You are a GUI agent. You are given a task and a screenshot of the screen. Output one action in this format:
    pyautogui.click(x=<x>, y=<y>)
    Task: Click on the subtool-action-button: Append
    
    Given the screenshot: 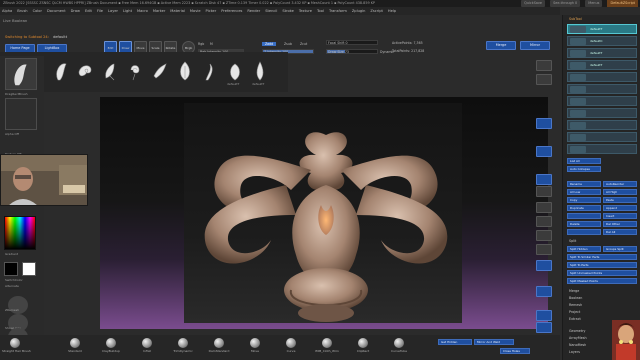 What is the action you would take?
    pyautogui.click(x=620, y=208)
    